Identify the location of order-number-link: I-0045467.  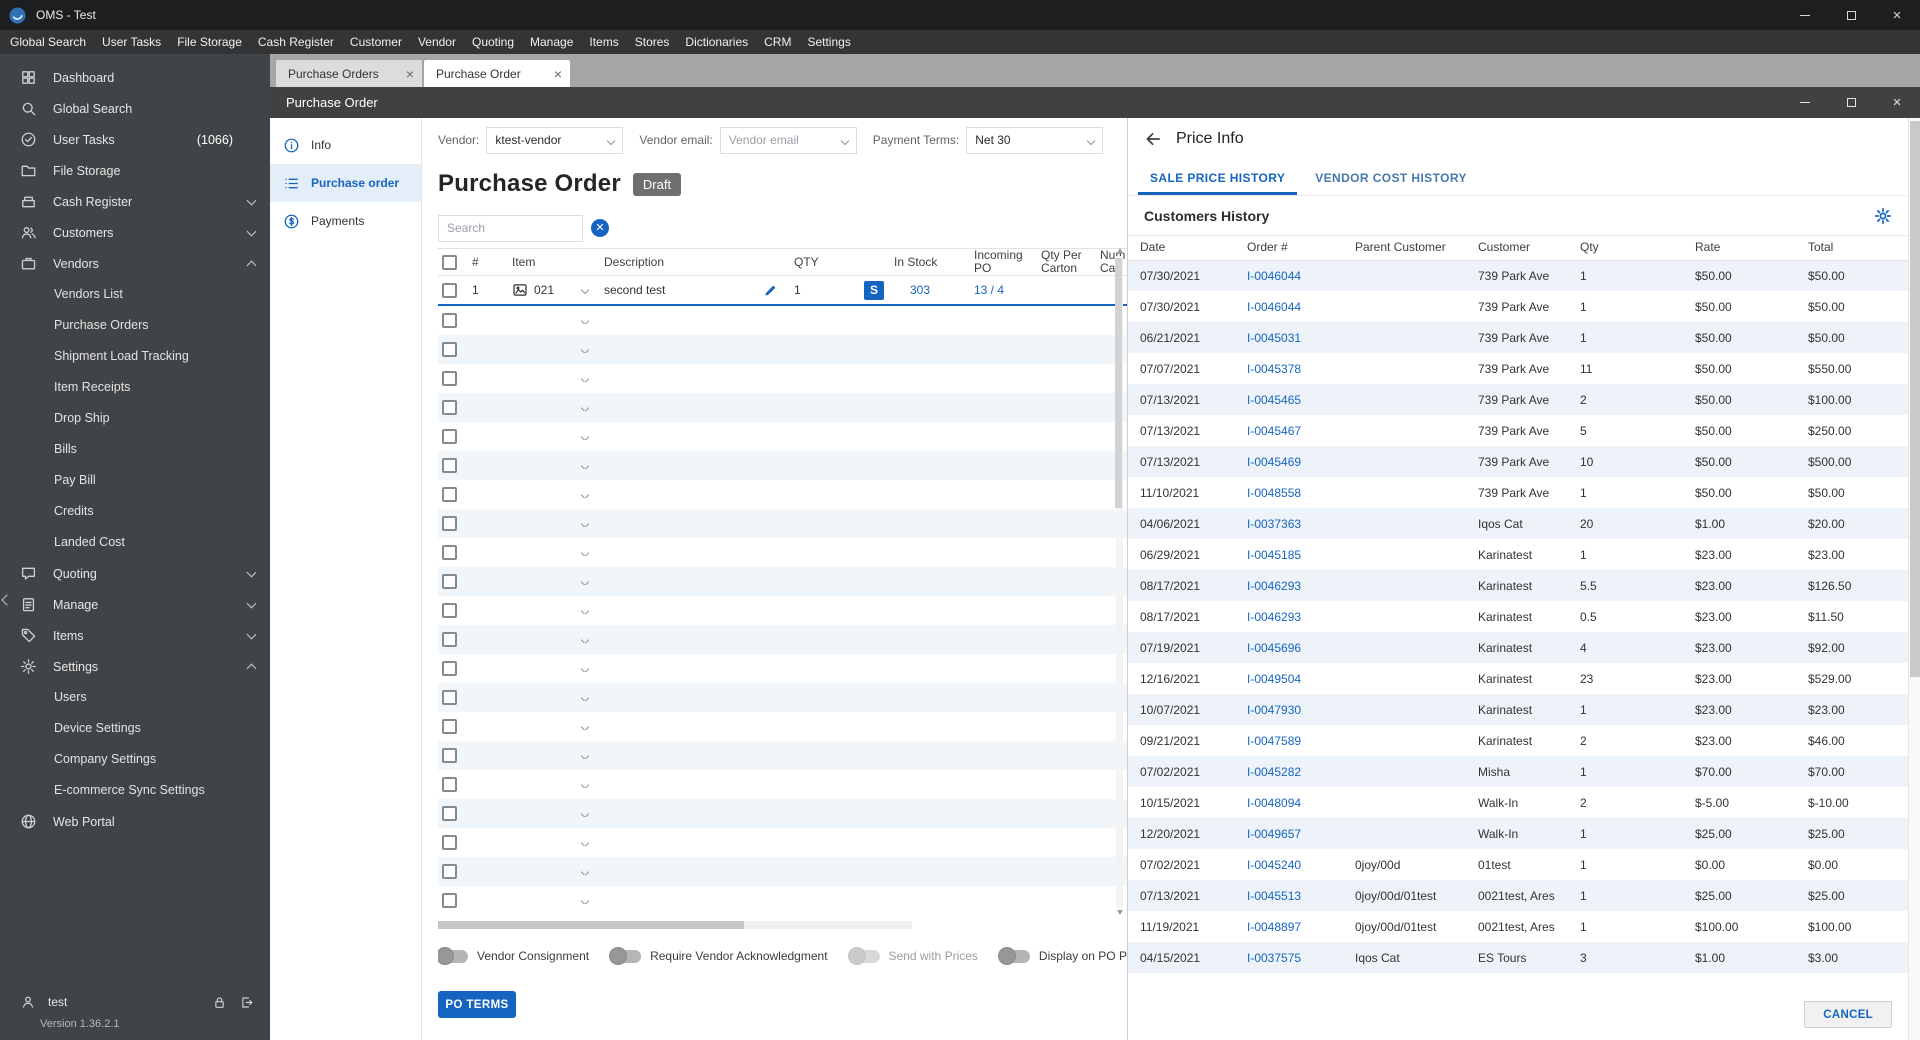
(1289, 430).